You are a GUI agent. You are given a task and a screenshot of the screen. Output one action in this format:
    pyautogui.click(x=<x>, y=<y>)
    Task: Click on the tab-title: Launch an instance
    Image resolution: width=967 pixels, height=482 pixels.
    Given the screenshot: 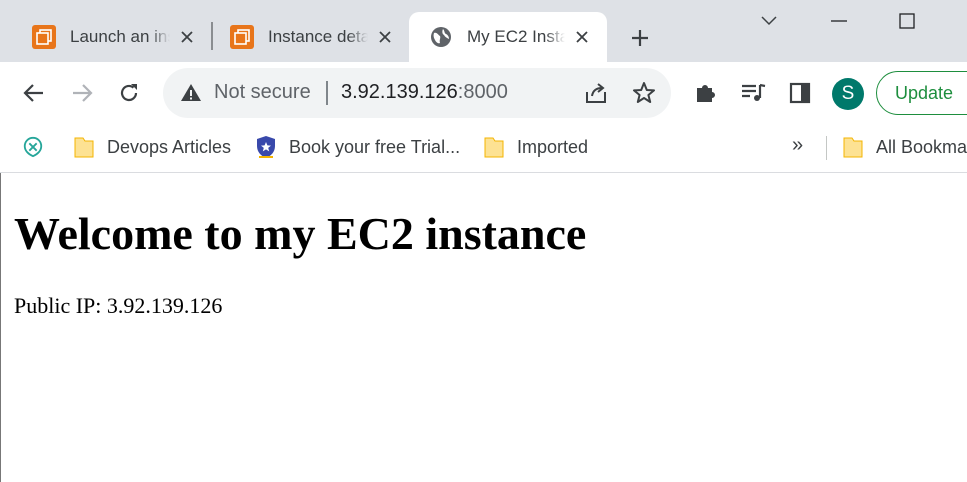 What is the action you would take?
    pyautogui.click(x=120, y=36)
    